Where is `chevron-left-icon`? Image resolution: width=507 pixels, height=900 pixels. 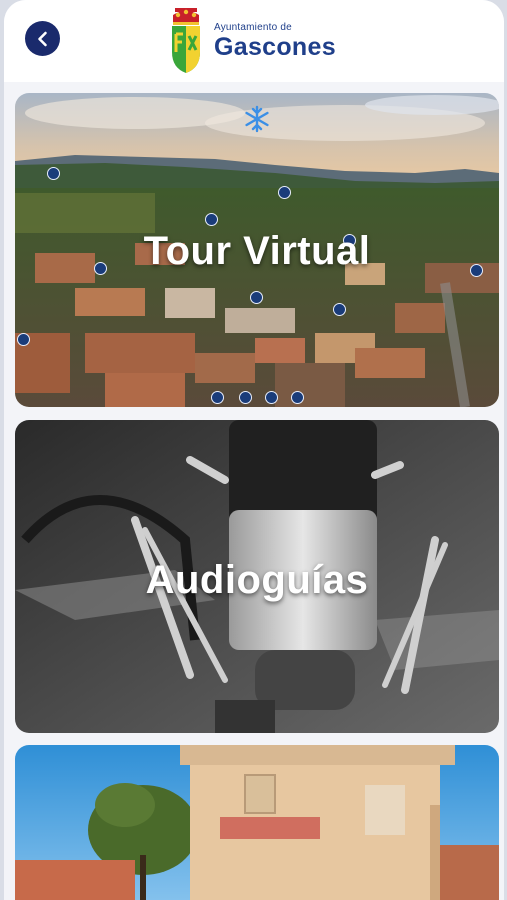
chevron-left-icon is located at coordinates (42, 38).